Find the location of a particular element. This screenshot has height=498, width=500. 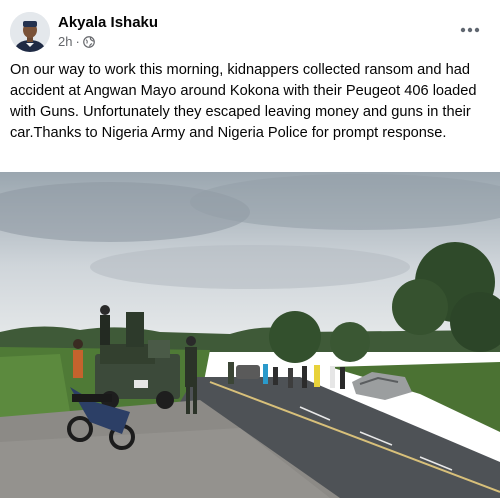

post-header: Akyala Ishaku 2h · is located at coordinates (250, 32).